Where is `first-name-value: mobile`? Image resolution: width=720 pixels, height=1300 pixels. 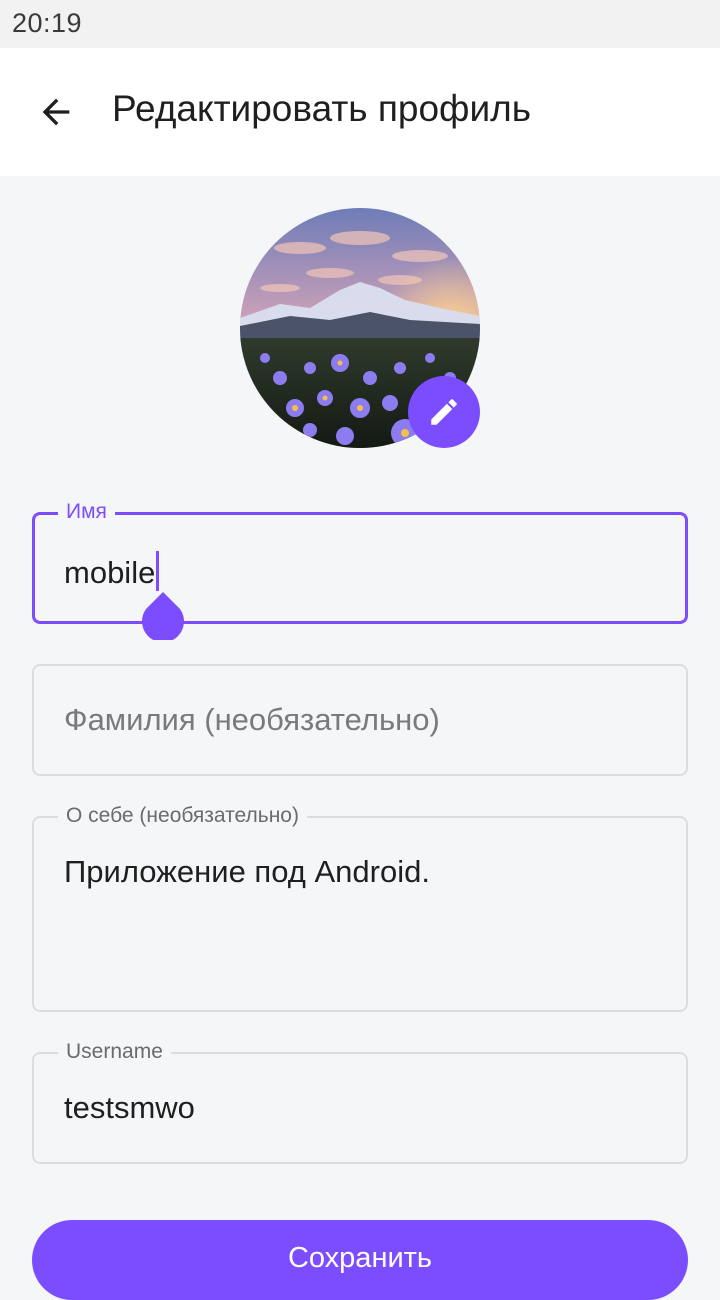 first-name-value: mobile is located at coordinates (110, 572).